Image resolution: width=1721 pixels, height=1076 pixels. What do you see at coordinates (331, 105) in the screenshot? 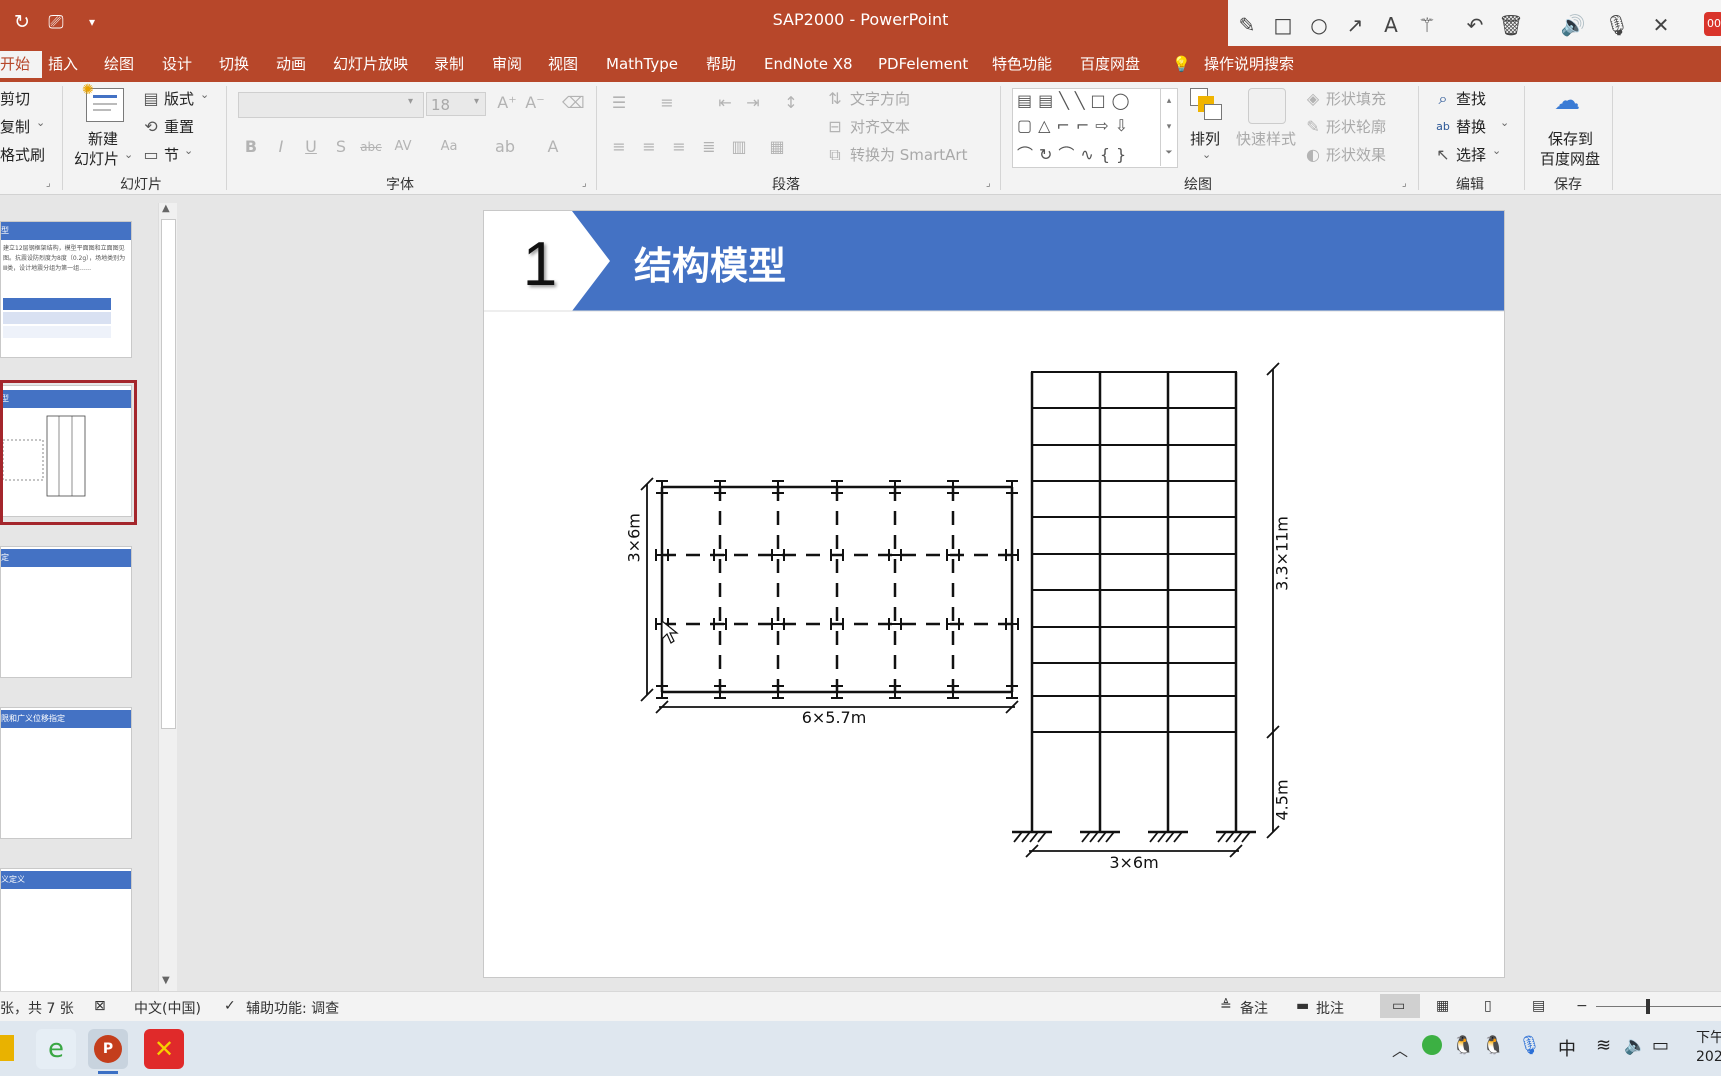
I see `font-name-combobox` at bounding box center [331, 105].